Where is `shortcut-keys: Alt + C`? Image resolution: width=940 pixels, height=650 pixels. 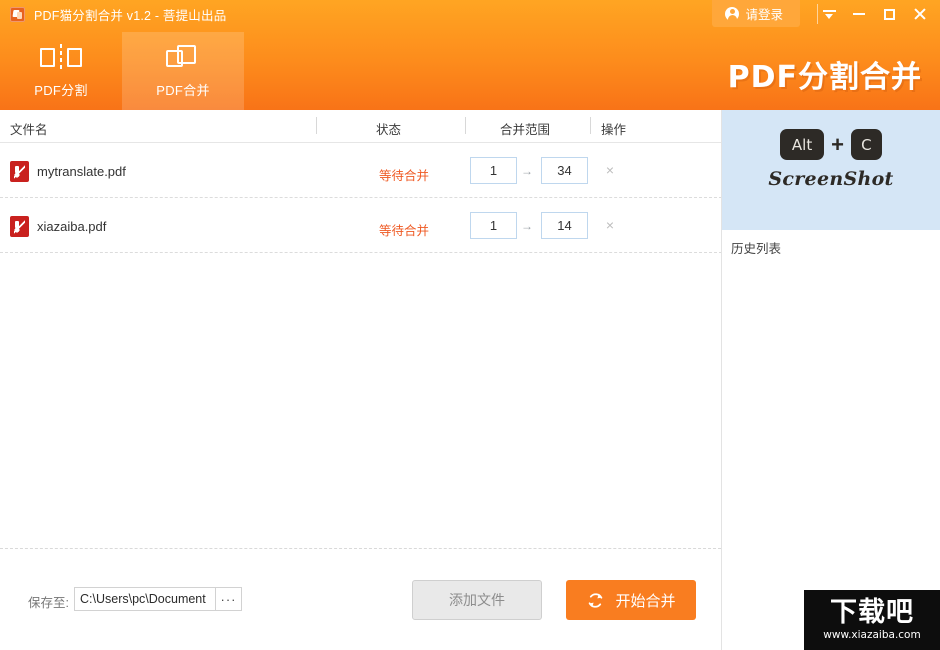 shortcut-keys: Alt + C is located at coordinates (831, 144).